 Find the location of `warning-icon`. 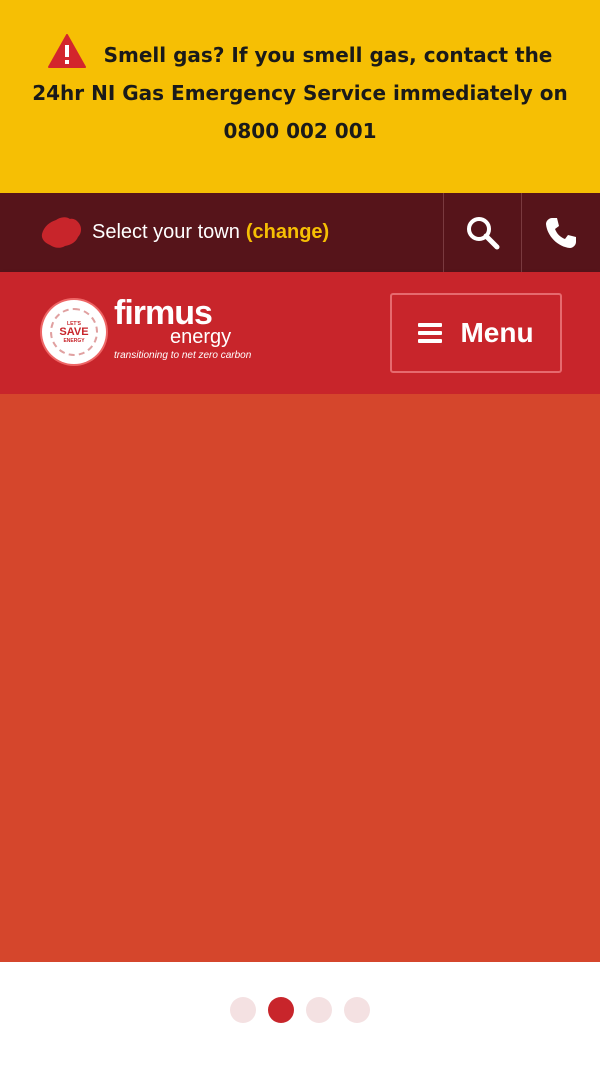

warning-icon is located at coordinates (66, 51).